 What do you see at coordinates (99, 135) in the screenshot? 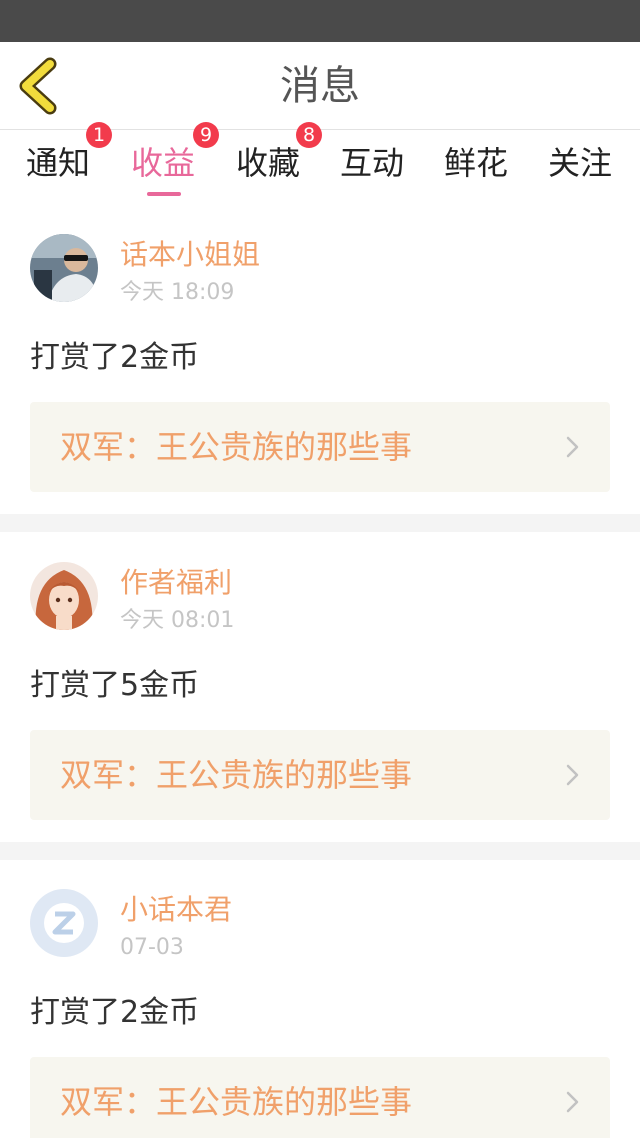
I see `badge-count: 1` at bounding box center [99, 135].